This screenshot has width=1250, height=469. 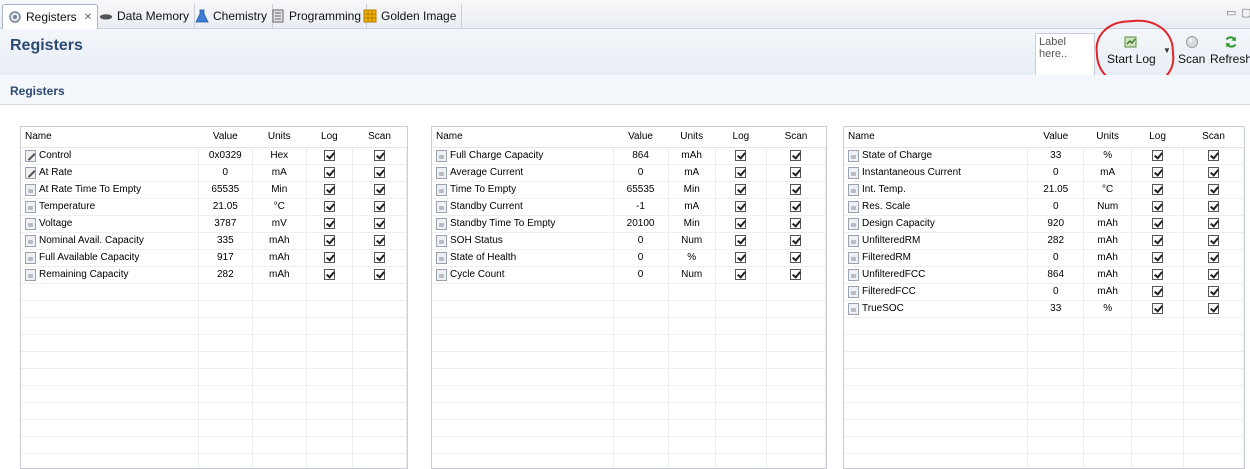 I want to click on scan-button: Scan, so click(x=1191, y=50).